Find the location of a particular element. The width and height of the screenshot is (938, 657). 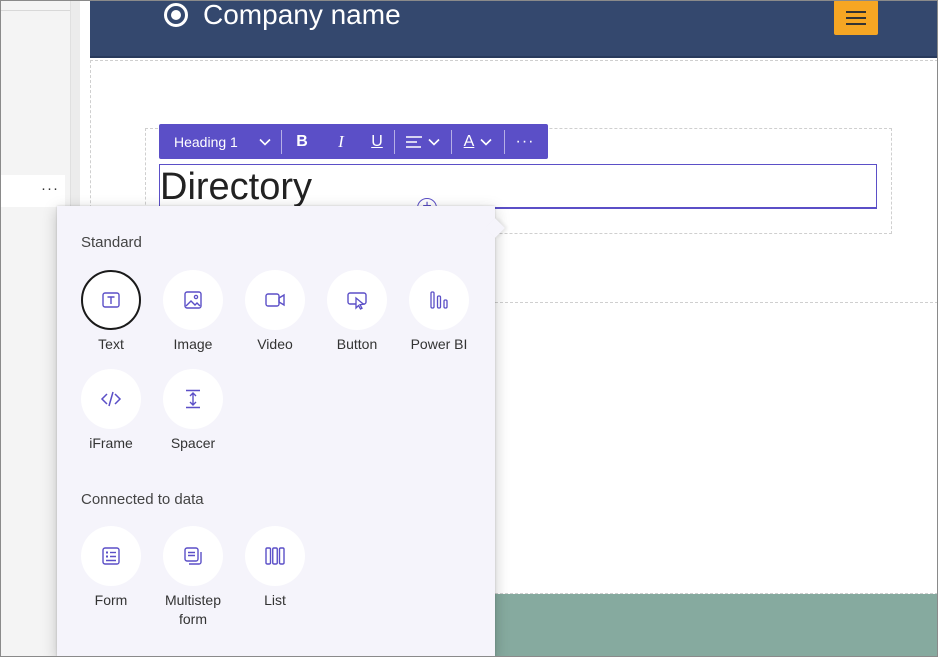

left-pane-selected-item: ··· is located at coordinates (32, 191).